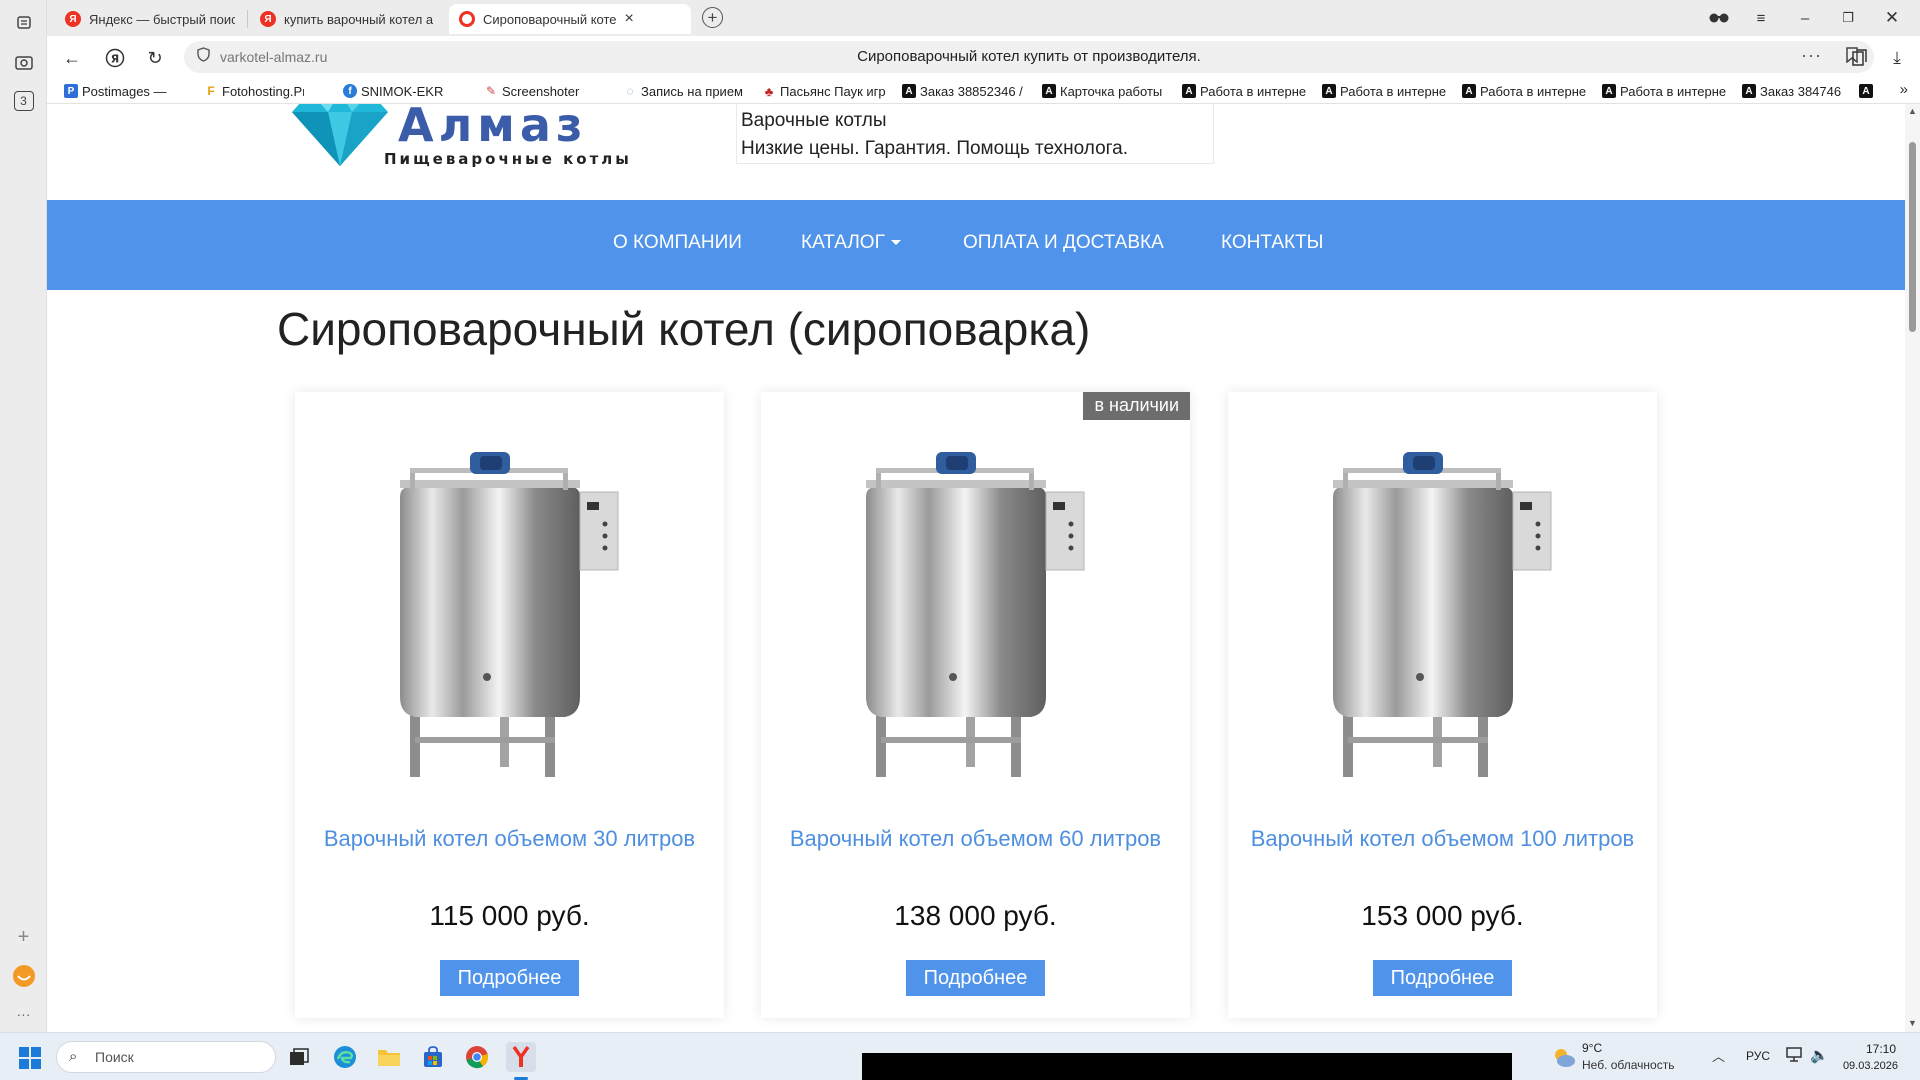  Describe the element at coordinates (1848, 18) in the screenshot. I see `restore-icon: ❐` at that location.